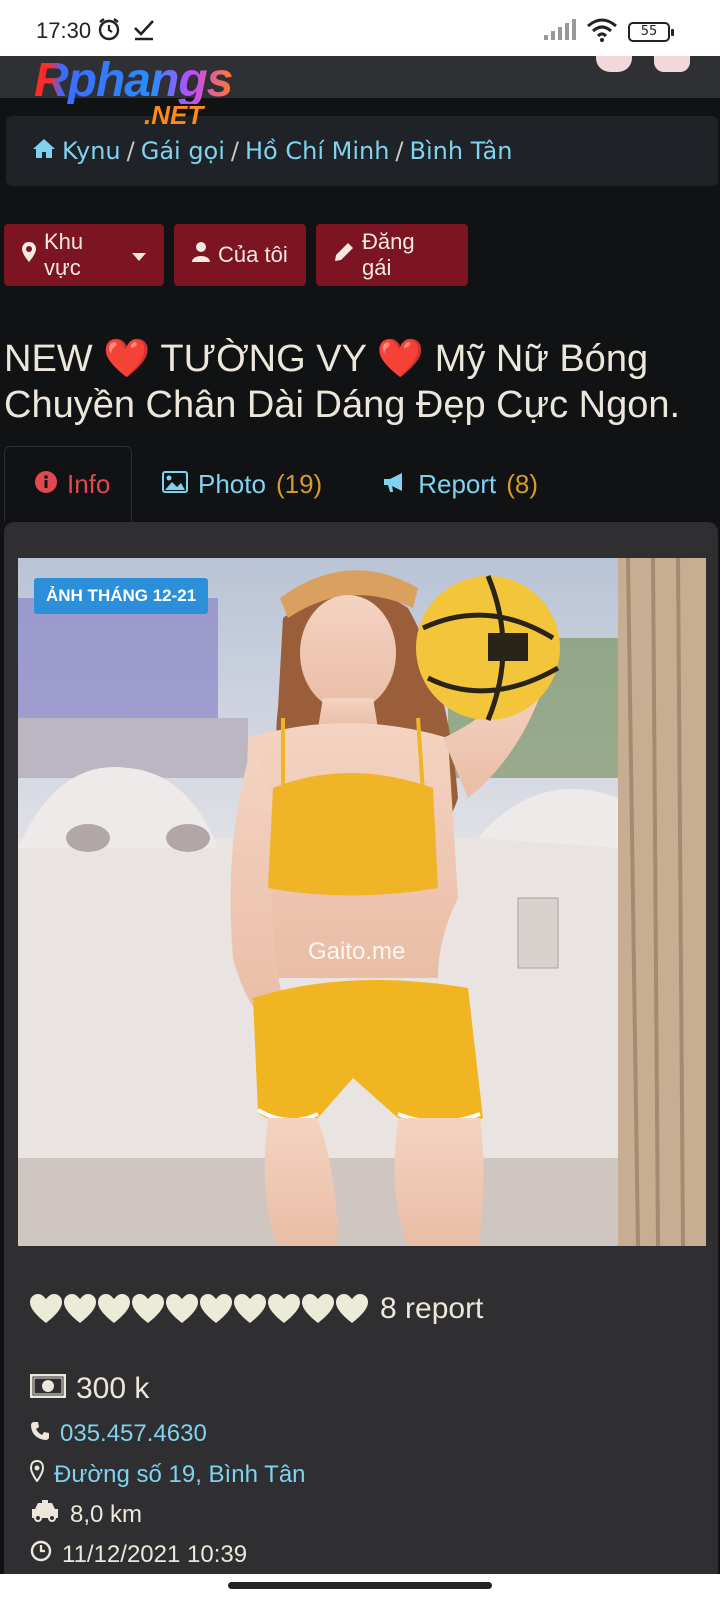 The width and height of the screenshot is (720, 1600). I want to click on report-count-text: 8 report, so click(432, 1308).